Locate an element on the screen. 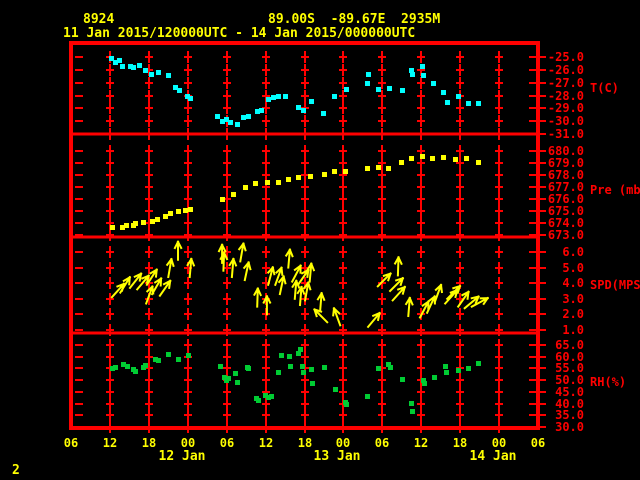 The image size is (640, 480). y-tick-label: -27.0 is located at coordinates (566, 83).